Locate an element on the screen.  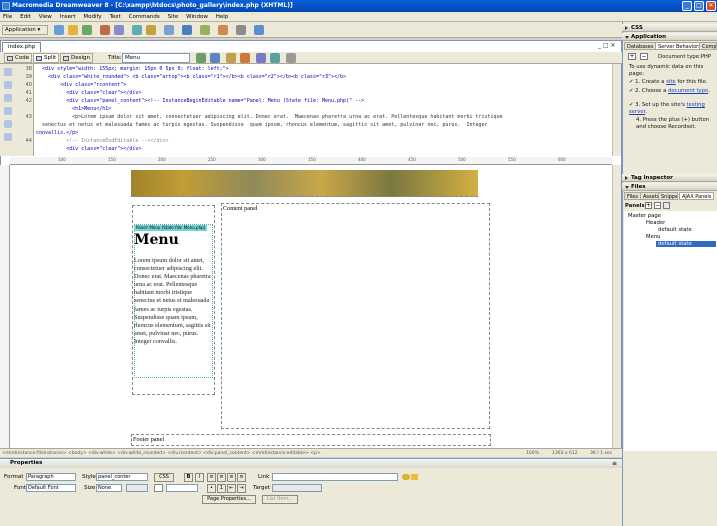
properties-menu-icon: ≡ is located at coordinates (614, 463).